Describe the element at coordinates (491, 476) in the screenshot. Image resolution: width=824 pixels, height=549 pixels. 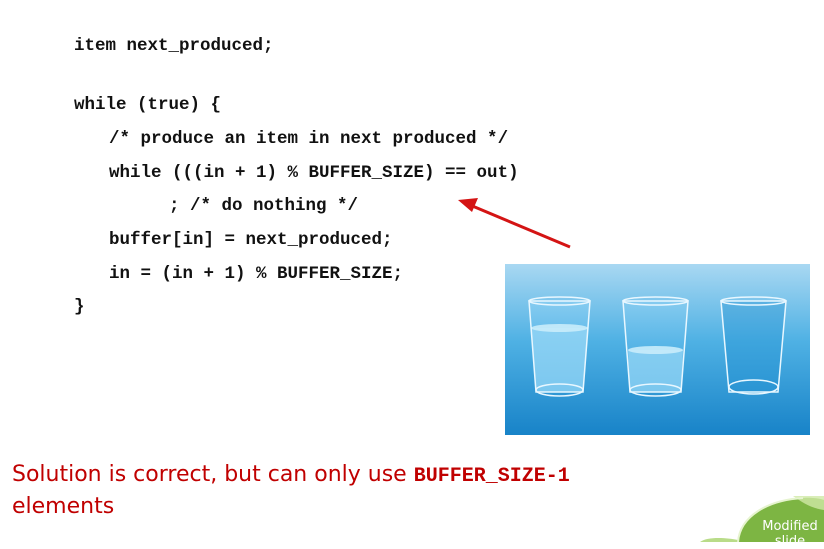
I see `solution-code-term: BUFFER_SIZE-1` at that location.